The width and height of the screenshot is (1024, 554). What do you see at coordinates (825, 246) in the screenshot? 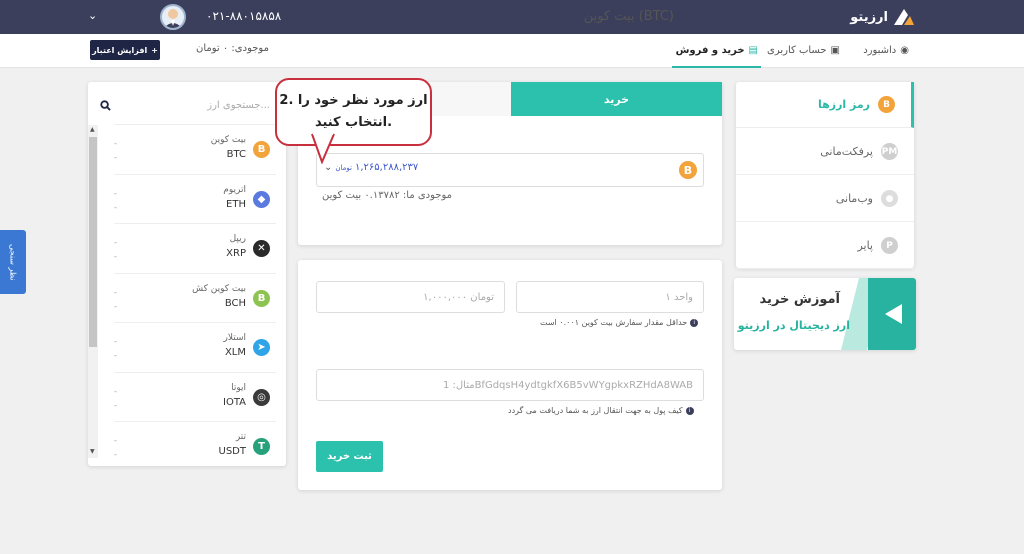
I see `menu-item-3: پایر P` at bounding box center [825, 246].